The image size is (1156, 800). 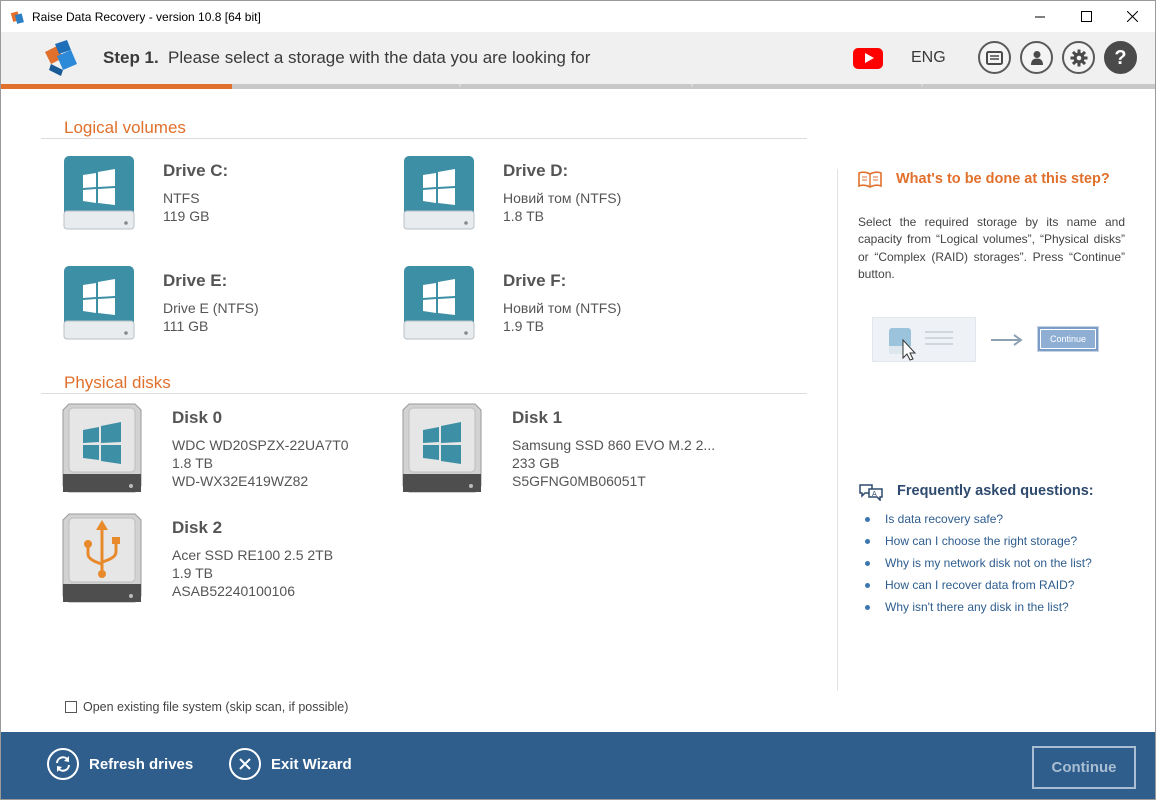 I want to click on book-icon, so click(x=870, y=179).